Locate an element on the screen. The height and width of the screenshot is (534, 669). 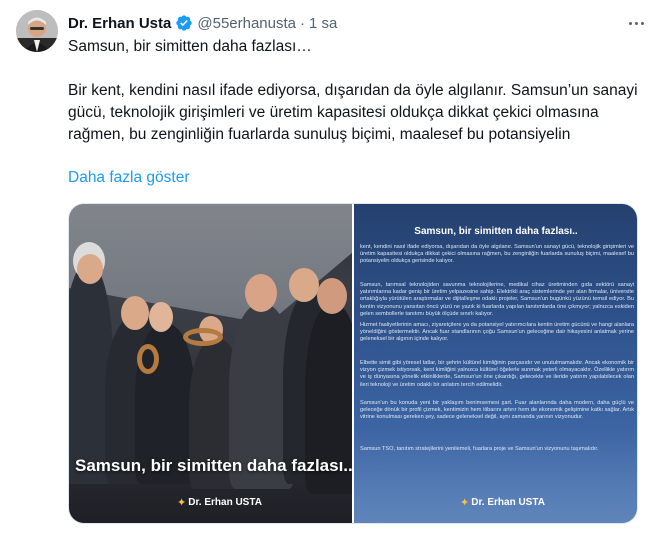
avatar-image is located at coordinates (37, 31).